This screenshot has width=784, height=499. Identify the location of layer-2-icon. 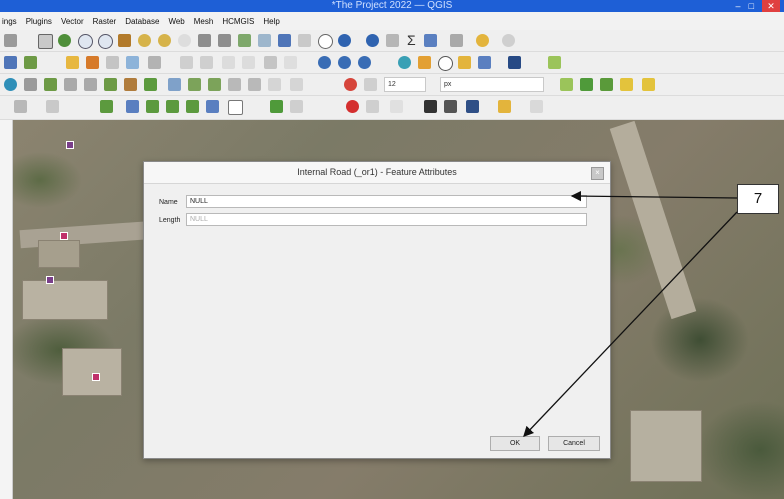
(344, 62).